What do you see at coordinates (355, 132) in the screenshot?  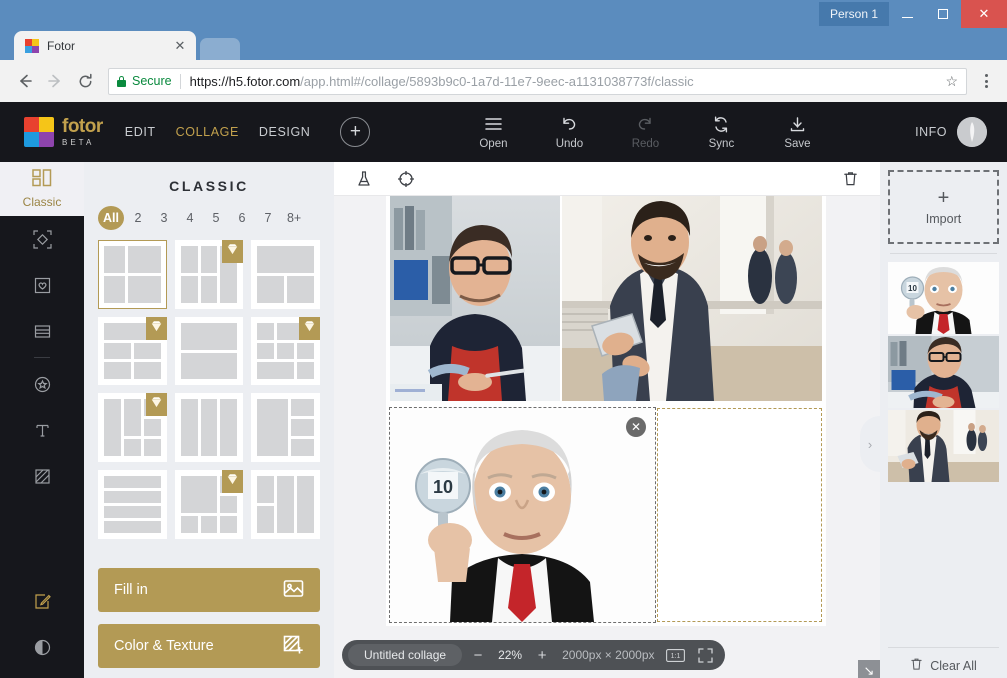 I see `add-new-button: +` at bounding box center [355, 132].